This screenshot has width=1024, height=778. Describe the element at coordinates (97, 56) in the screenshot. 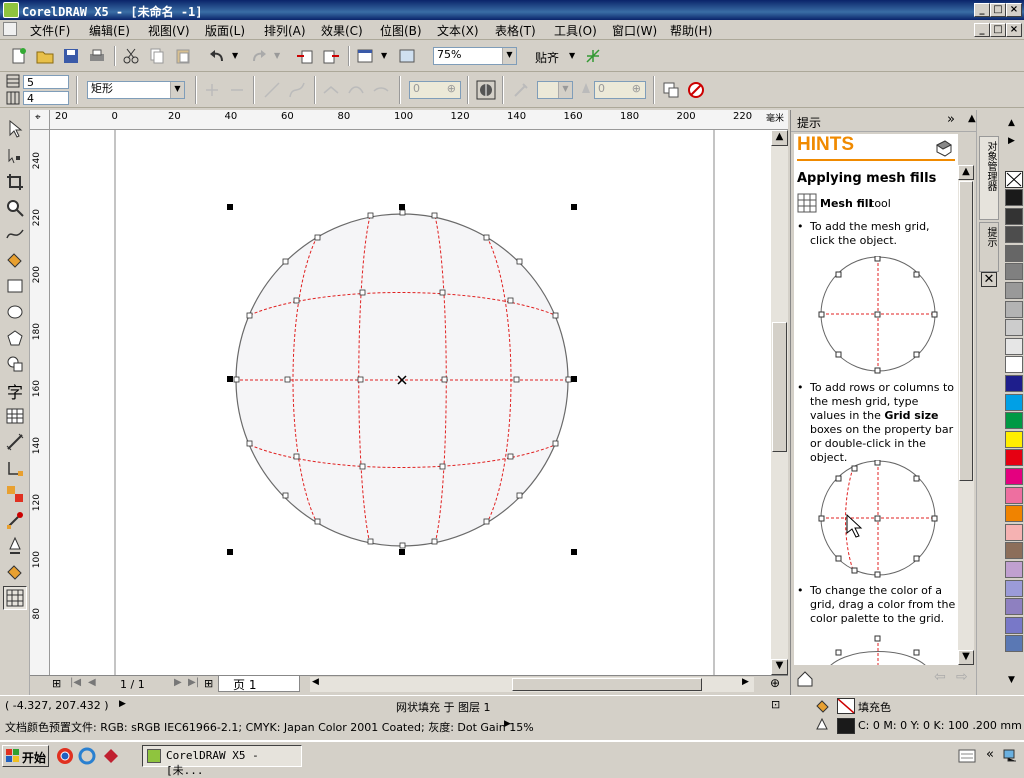

I see `print-icon` at that location.